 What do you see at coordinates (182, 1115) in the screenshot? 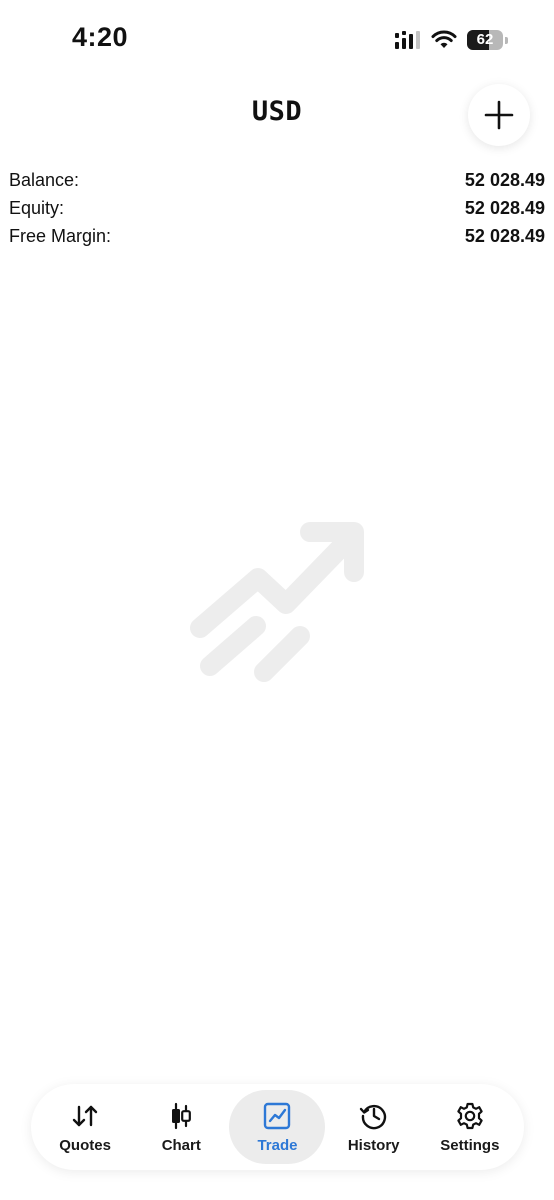
I see `candlestick-icon` at bounding box center [182, 1115].